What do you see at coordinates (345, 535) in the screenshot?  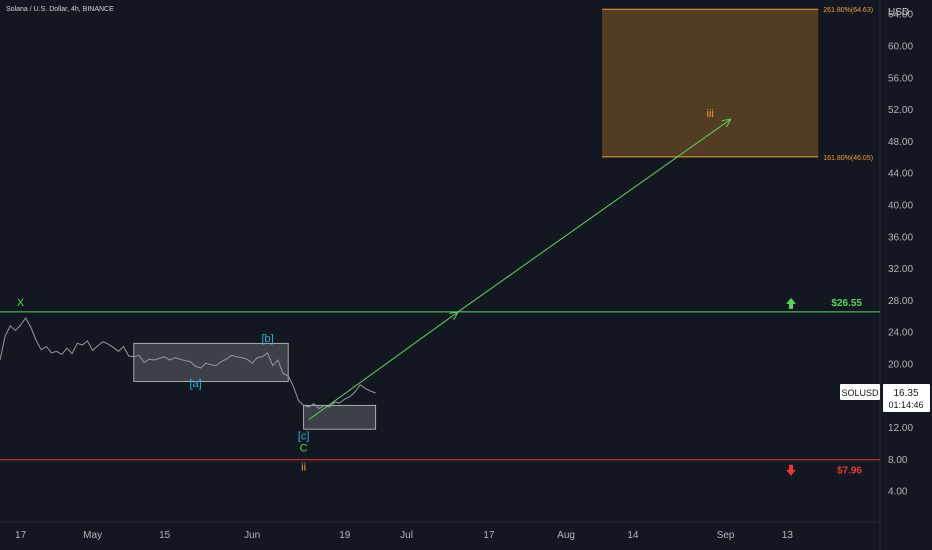 I see `x-tick-label: 19` at bounding box center [345, 535].